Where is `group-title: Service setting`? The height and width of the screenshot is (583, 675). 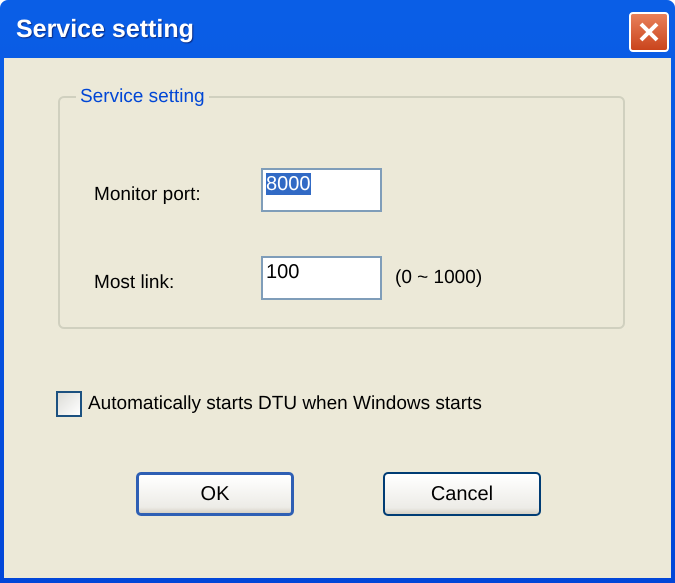 group-title: Service setting is located at coordinates (142, 97).